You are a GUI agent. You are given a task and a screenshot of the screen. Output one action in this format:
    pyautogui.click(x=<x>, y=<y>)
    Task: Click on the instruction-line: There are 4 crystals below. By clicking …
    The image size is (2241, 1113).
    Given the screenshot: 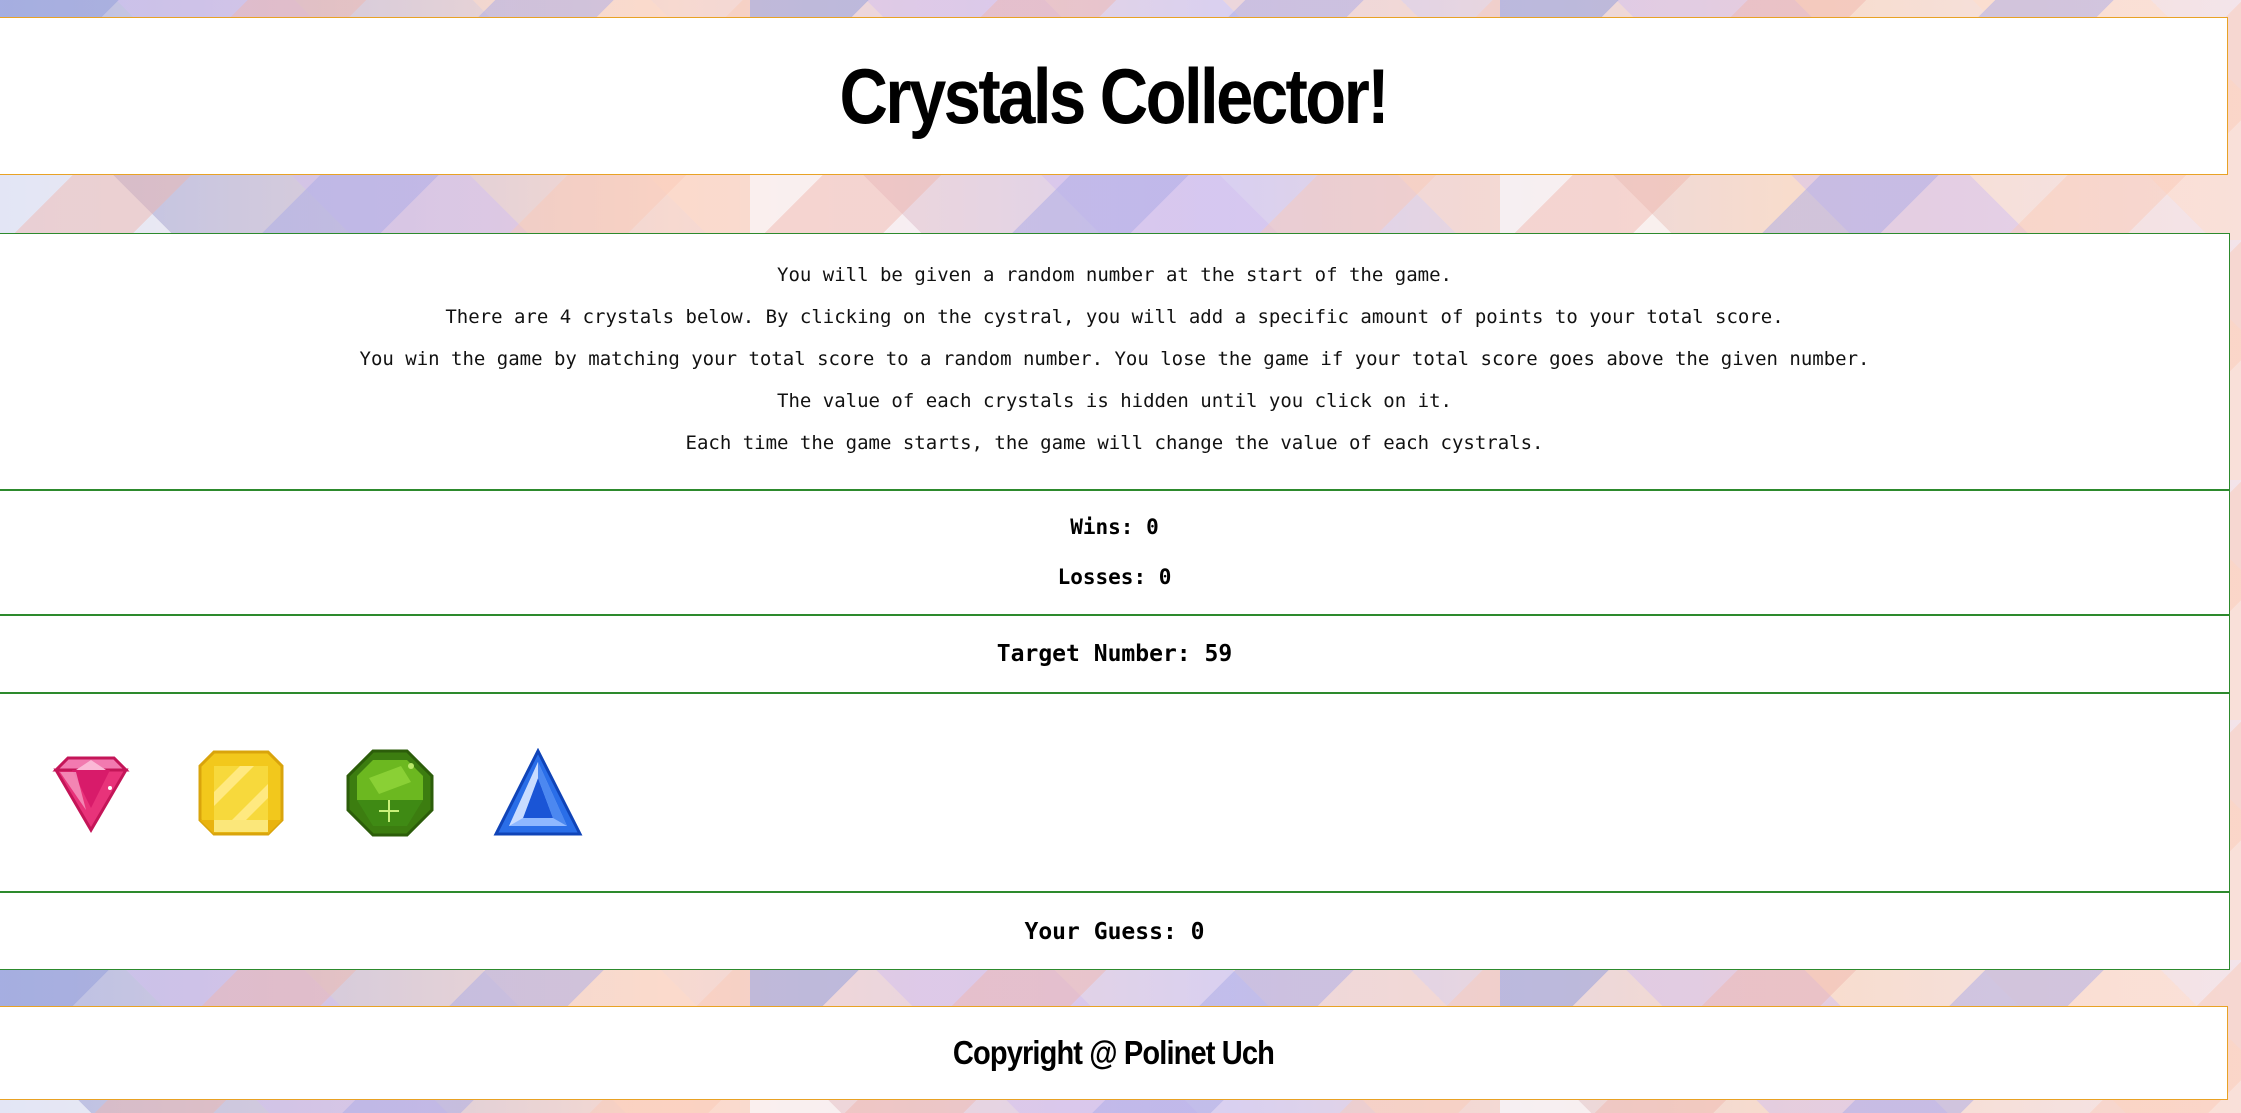 What is the action you would take?
    pyautogui.click(x=1114, y=317)
    